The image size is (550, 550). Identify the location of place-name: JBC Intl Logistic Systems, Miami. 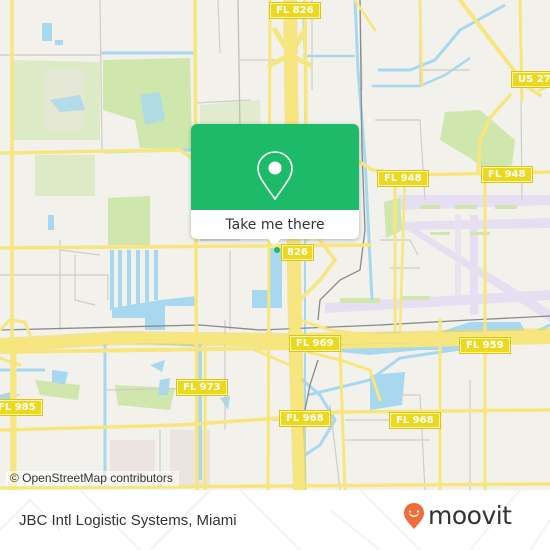
(128, 520).